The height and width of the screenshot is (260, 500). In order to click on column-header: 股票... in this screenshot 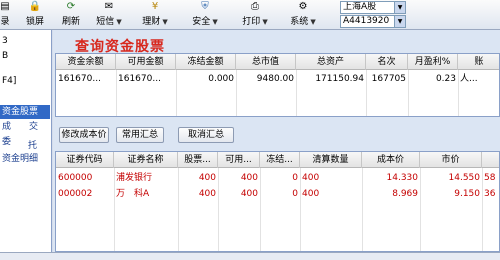, I will do `click(198, 160)`.